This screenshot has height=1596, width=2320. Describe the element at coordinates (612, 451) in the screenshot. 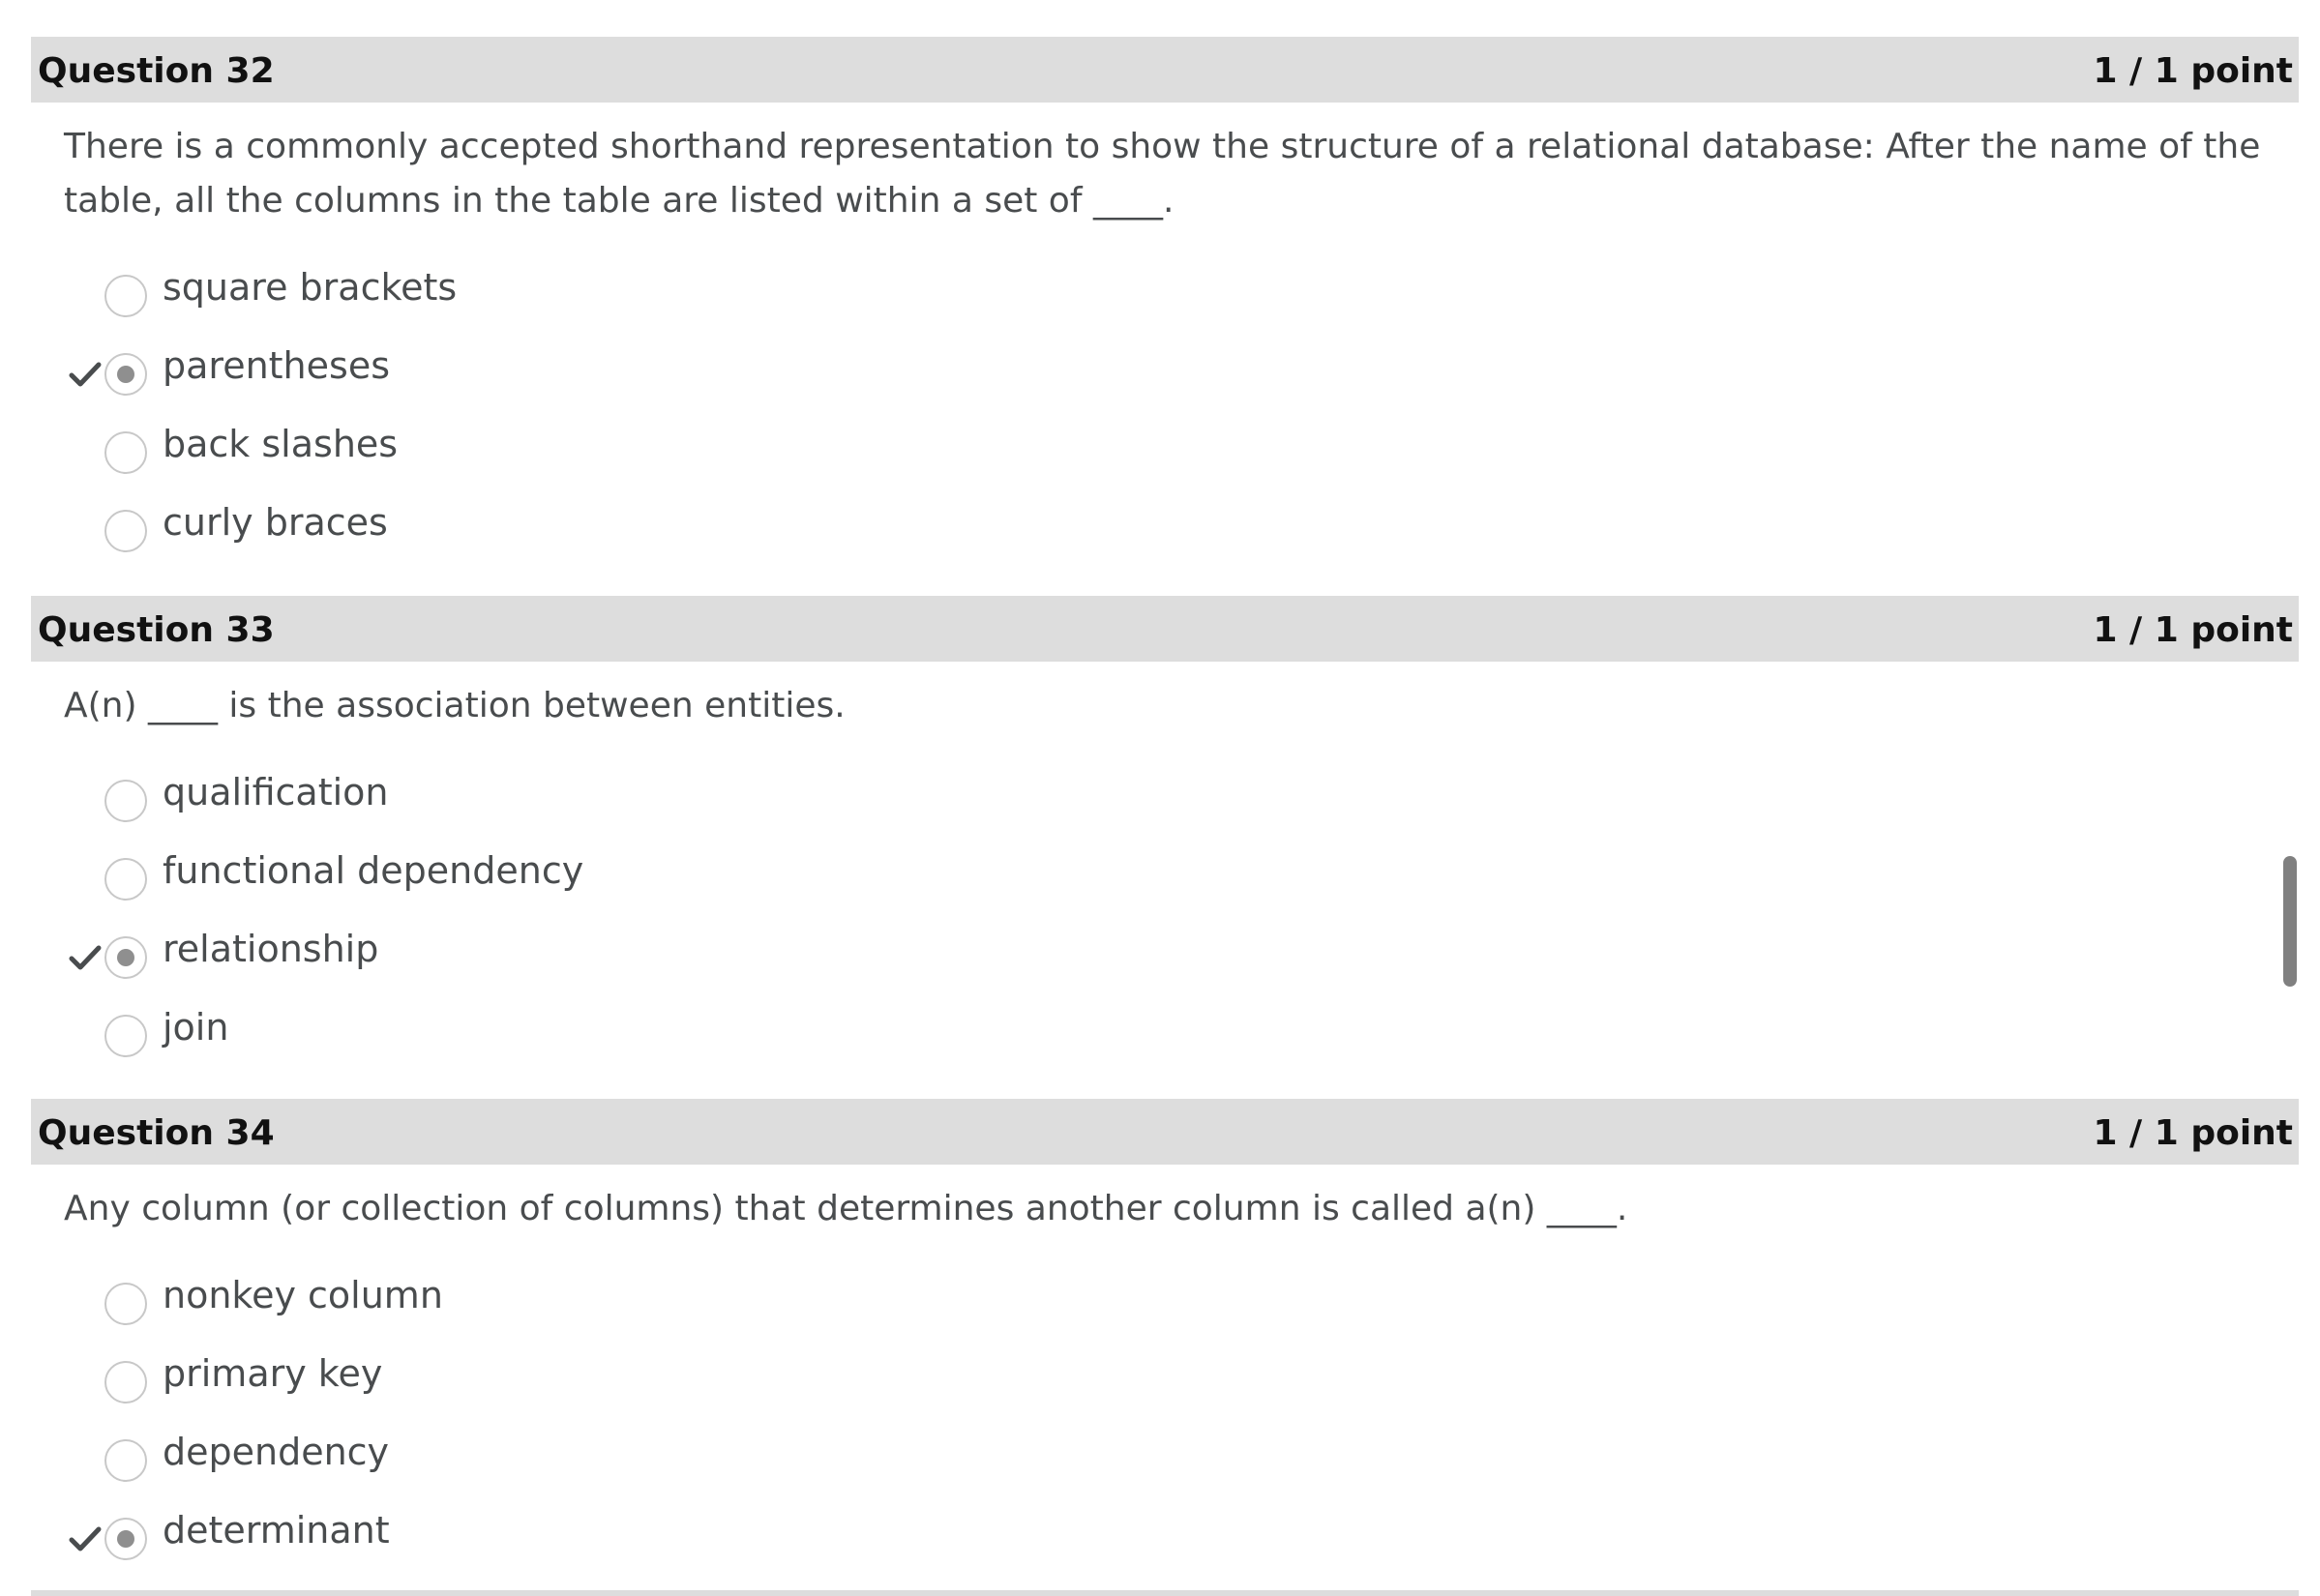

I see `answer-option: back slashes` at that location.